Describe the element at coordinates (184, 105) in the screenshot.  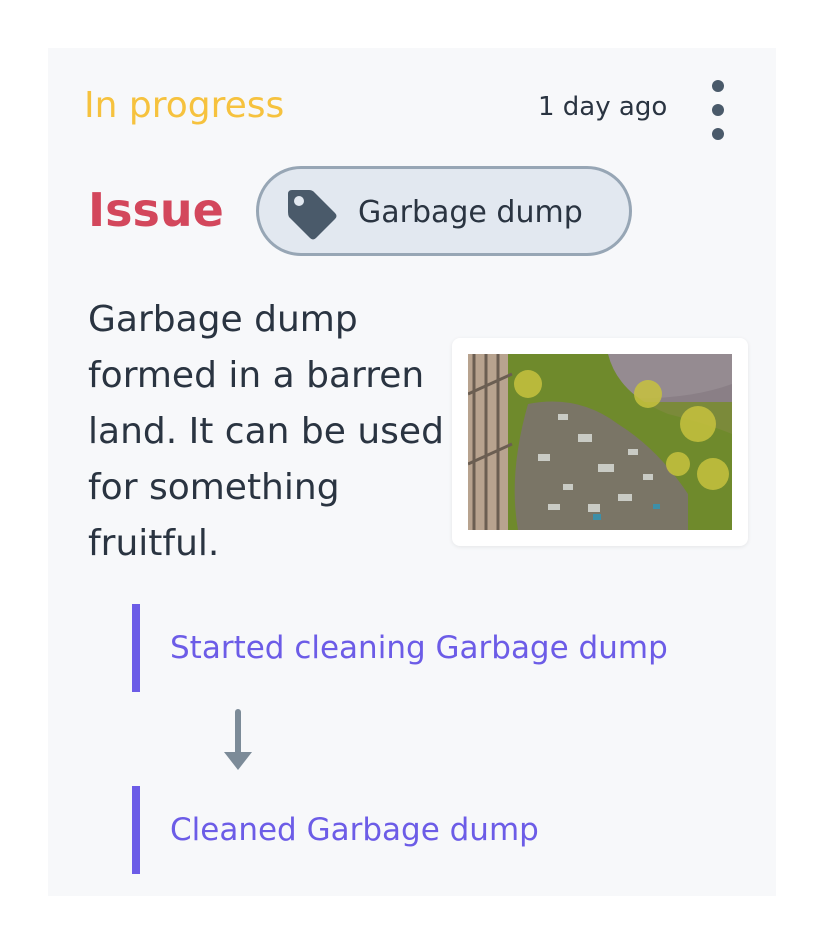
I see `status-label: In progress` at that location.